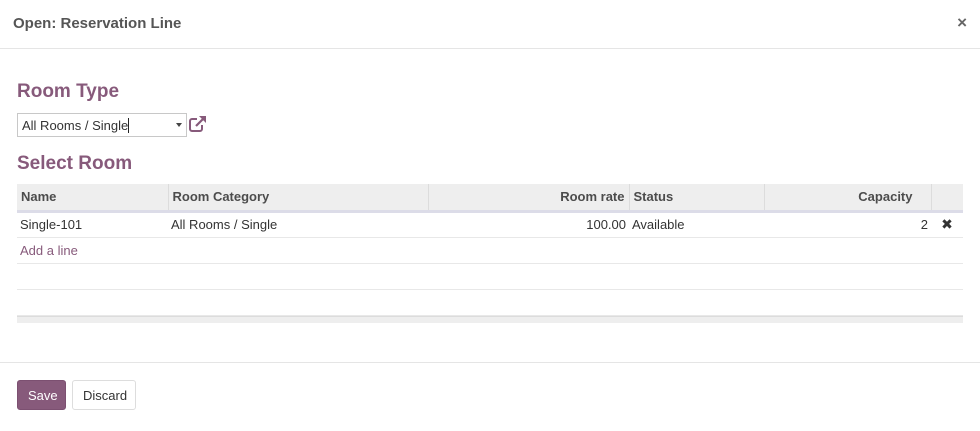  I want to click on column-header-room-rate: Room rate, so click(529, 198).